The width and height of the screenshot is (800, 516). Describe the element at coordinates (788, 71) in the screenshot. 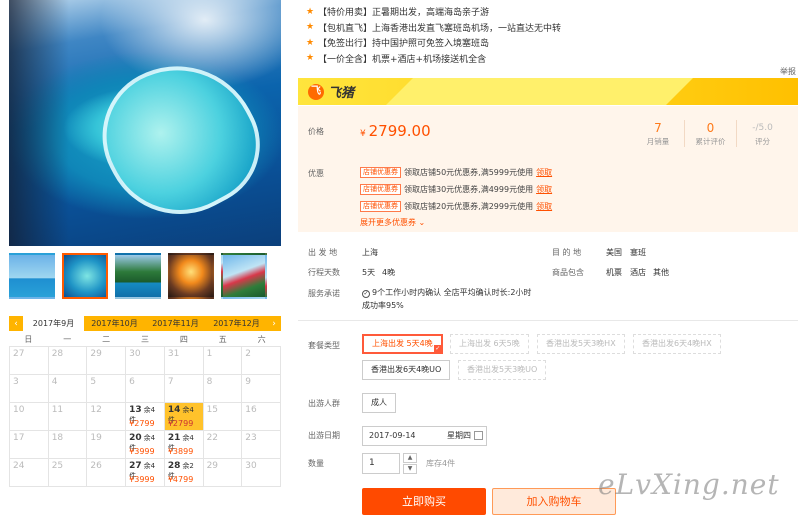

I see `report-link: 举报` at that location.